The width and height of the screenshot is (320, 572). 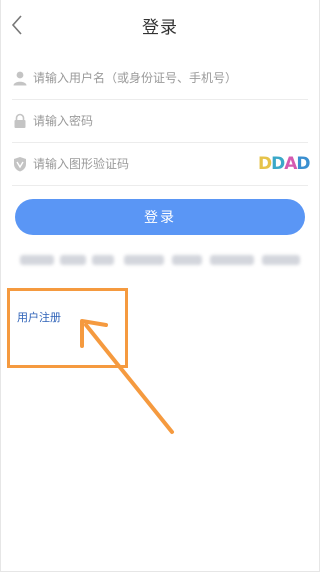 What do you see at coordinates (20, 164) in the screenshot?
I see `shield-v-icon` at bounding box center [20, 164].